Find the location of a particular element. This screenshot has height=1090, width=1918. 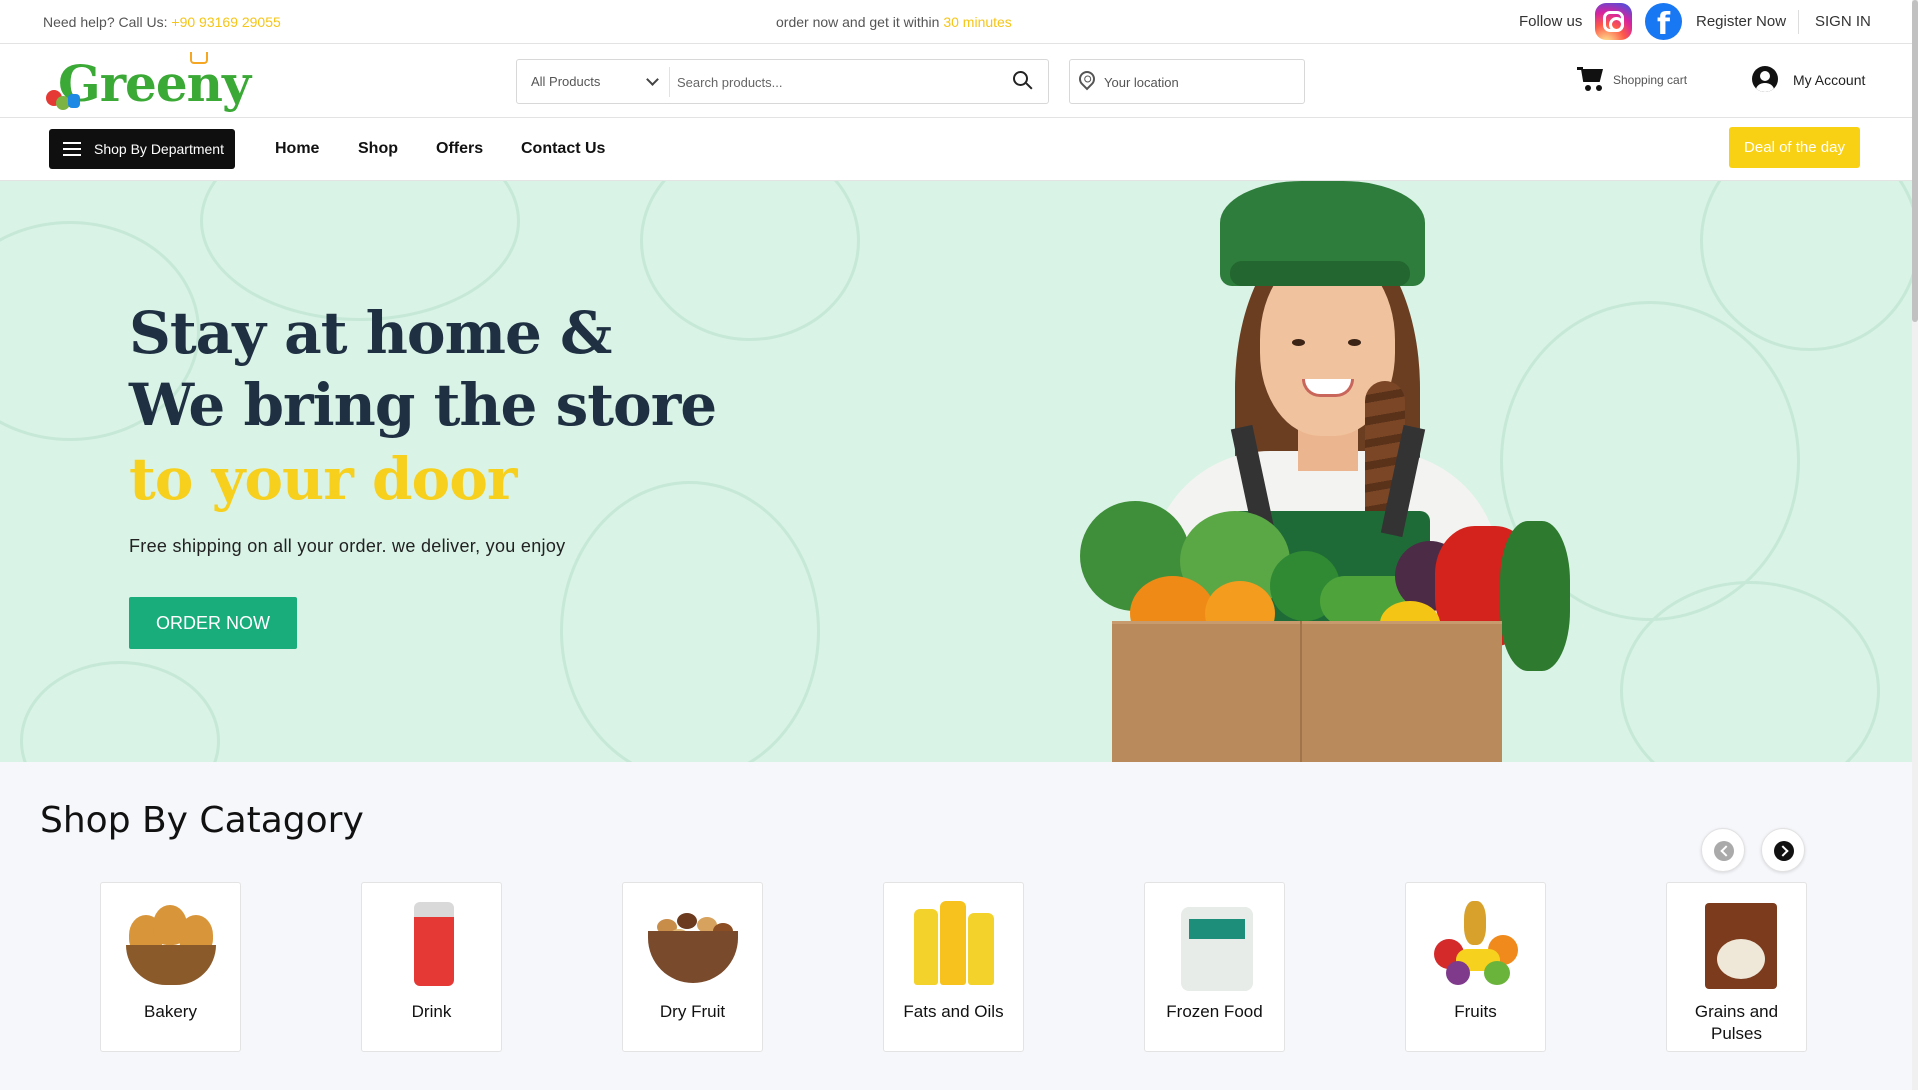

order-now-button: ORDER NOW is located at coordinates (213, 623).